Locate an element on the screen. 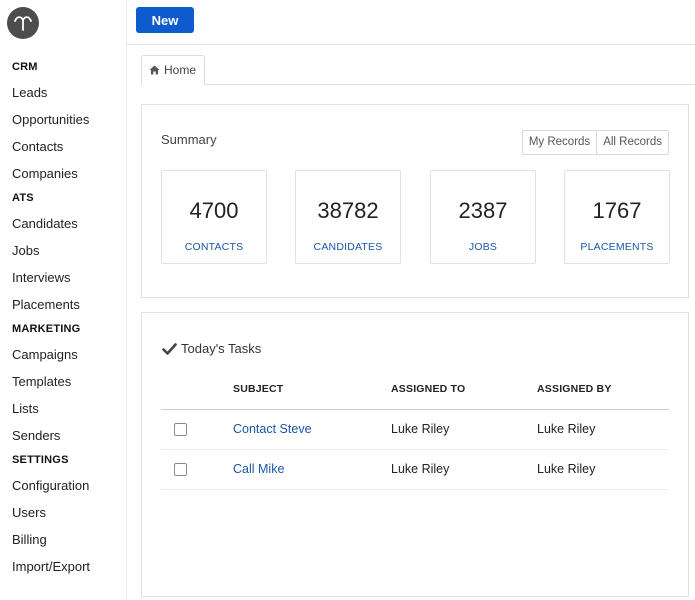  all-records-button: All Records is located at coordinates (632, 142).